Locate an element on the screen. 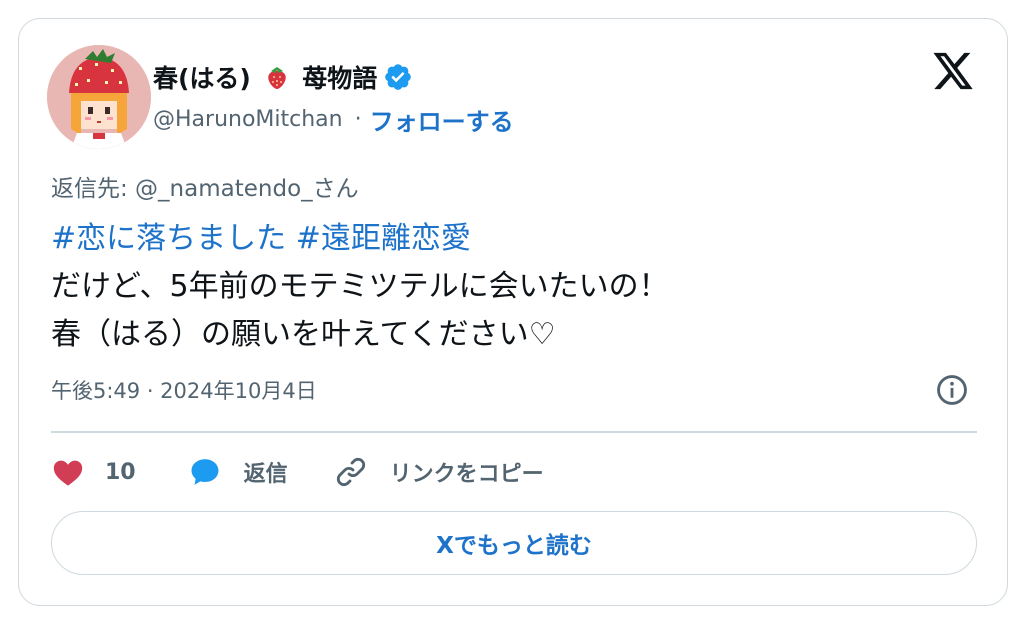  strawberry-icon is located at coordinates (276, 78).